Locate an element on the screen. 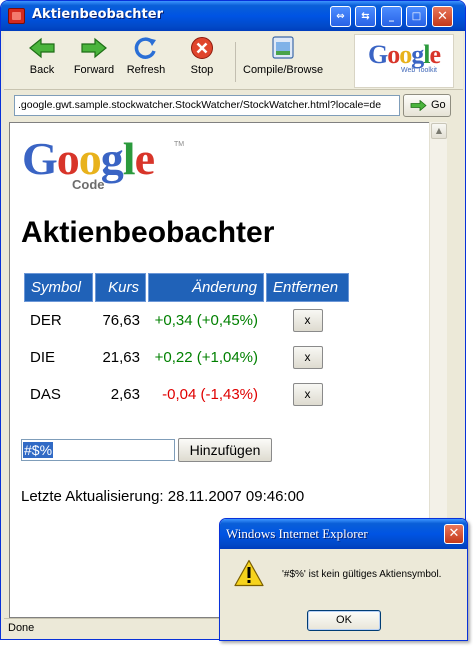 The width and height of the screenshot is (473, 649). add-button: Hinzufügen is located at coordinates (225, 450).